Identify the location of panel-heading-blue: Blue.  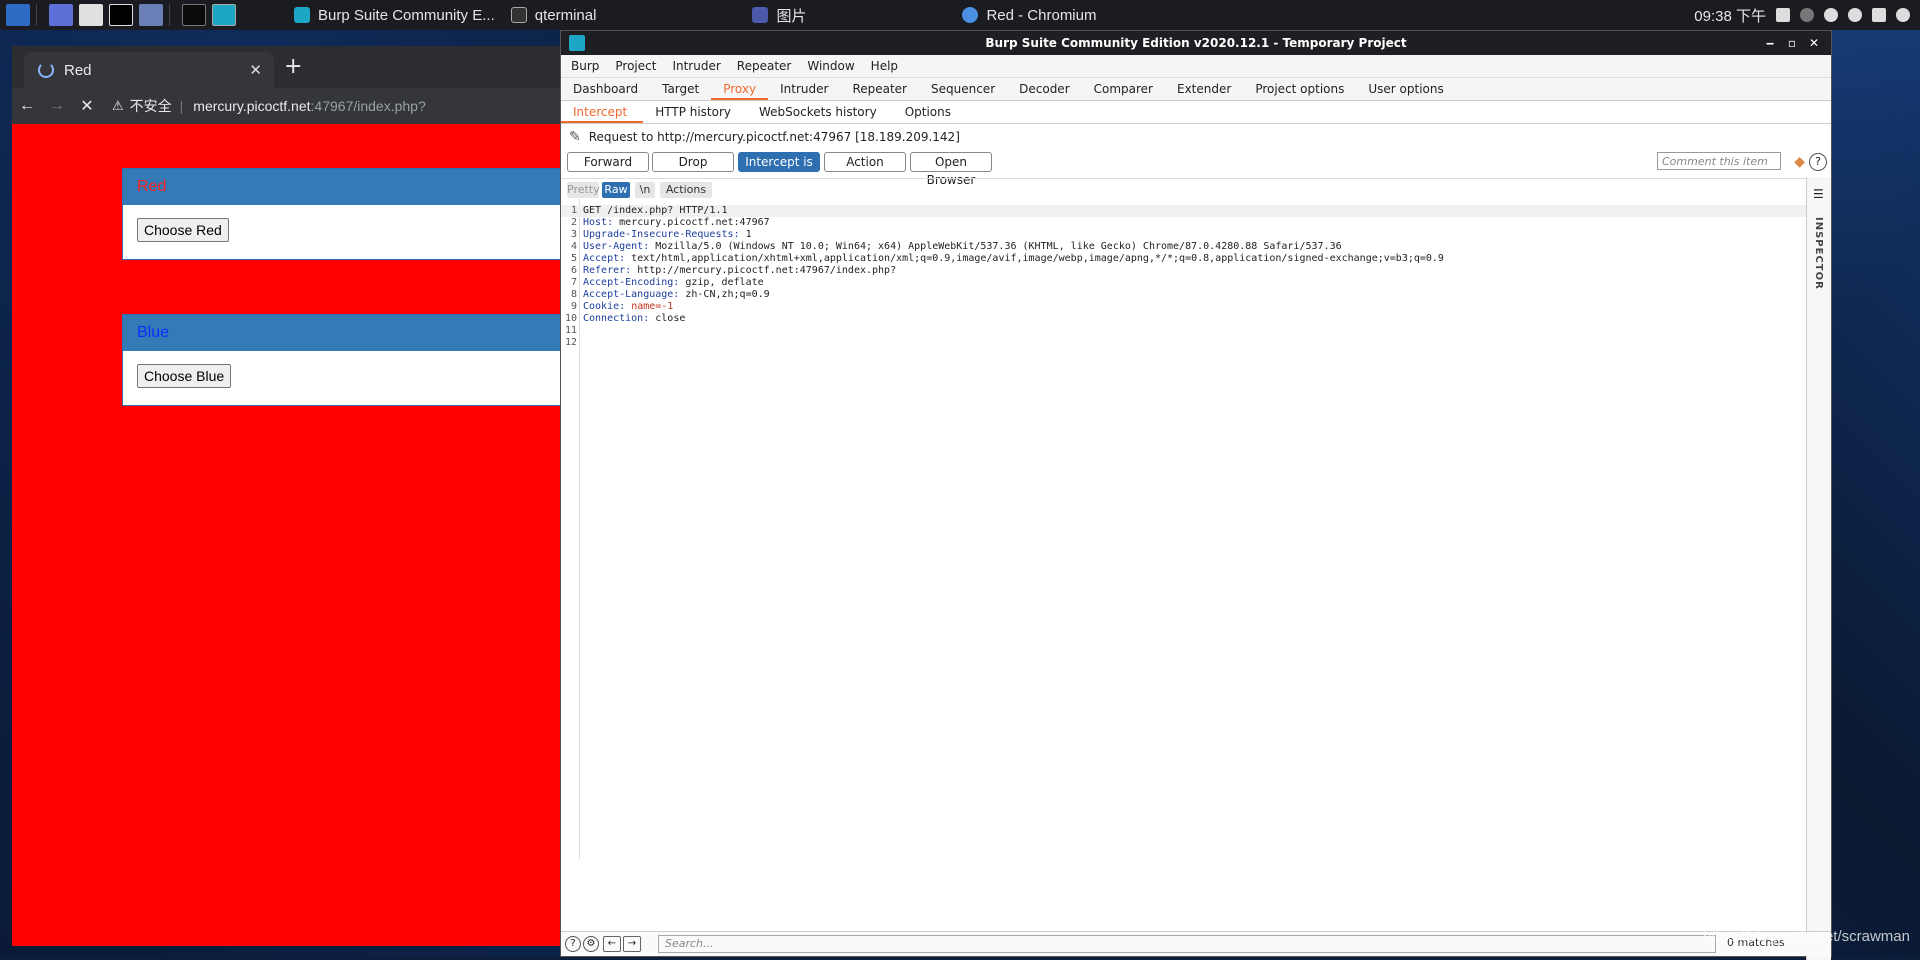
(341, 333).